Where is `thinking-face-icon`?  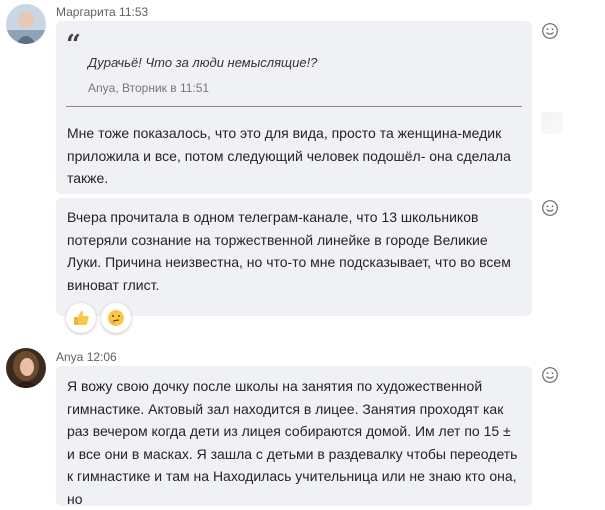 thinking-face-icon is located at coordinates (116, 318).